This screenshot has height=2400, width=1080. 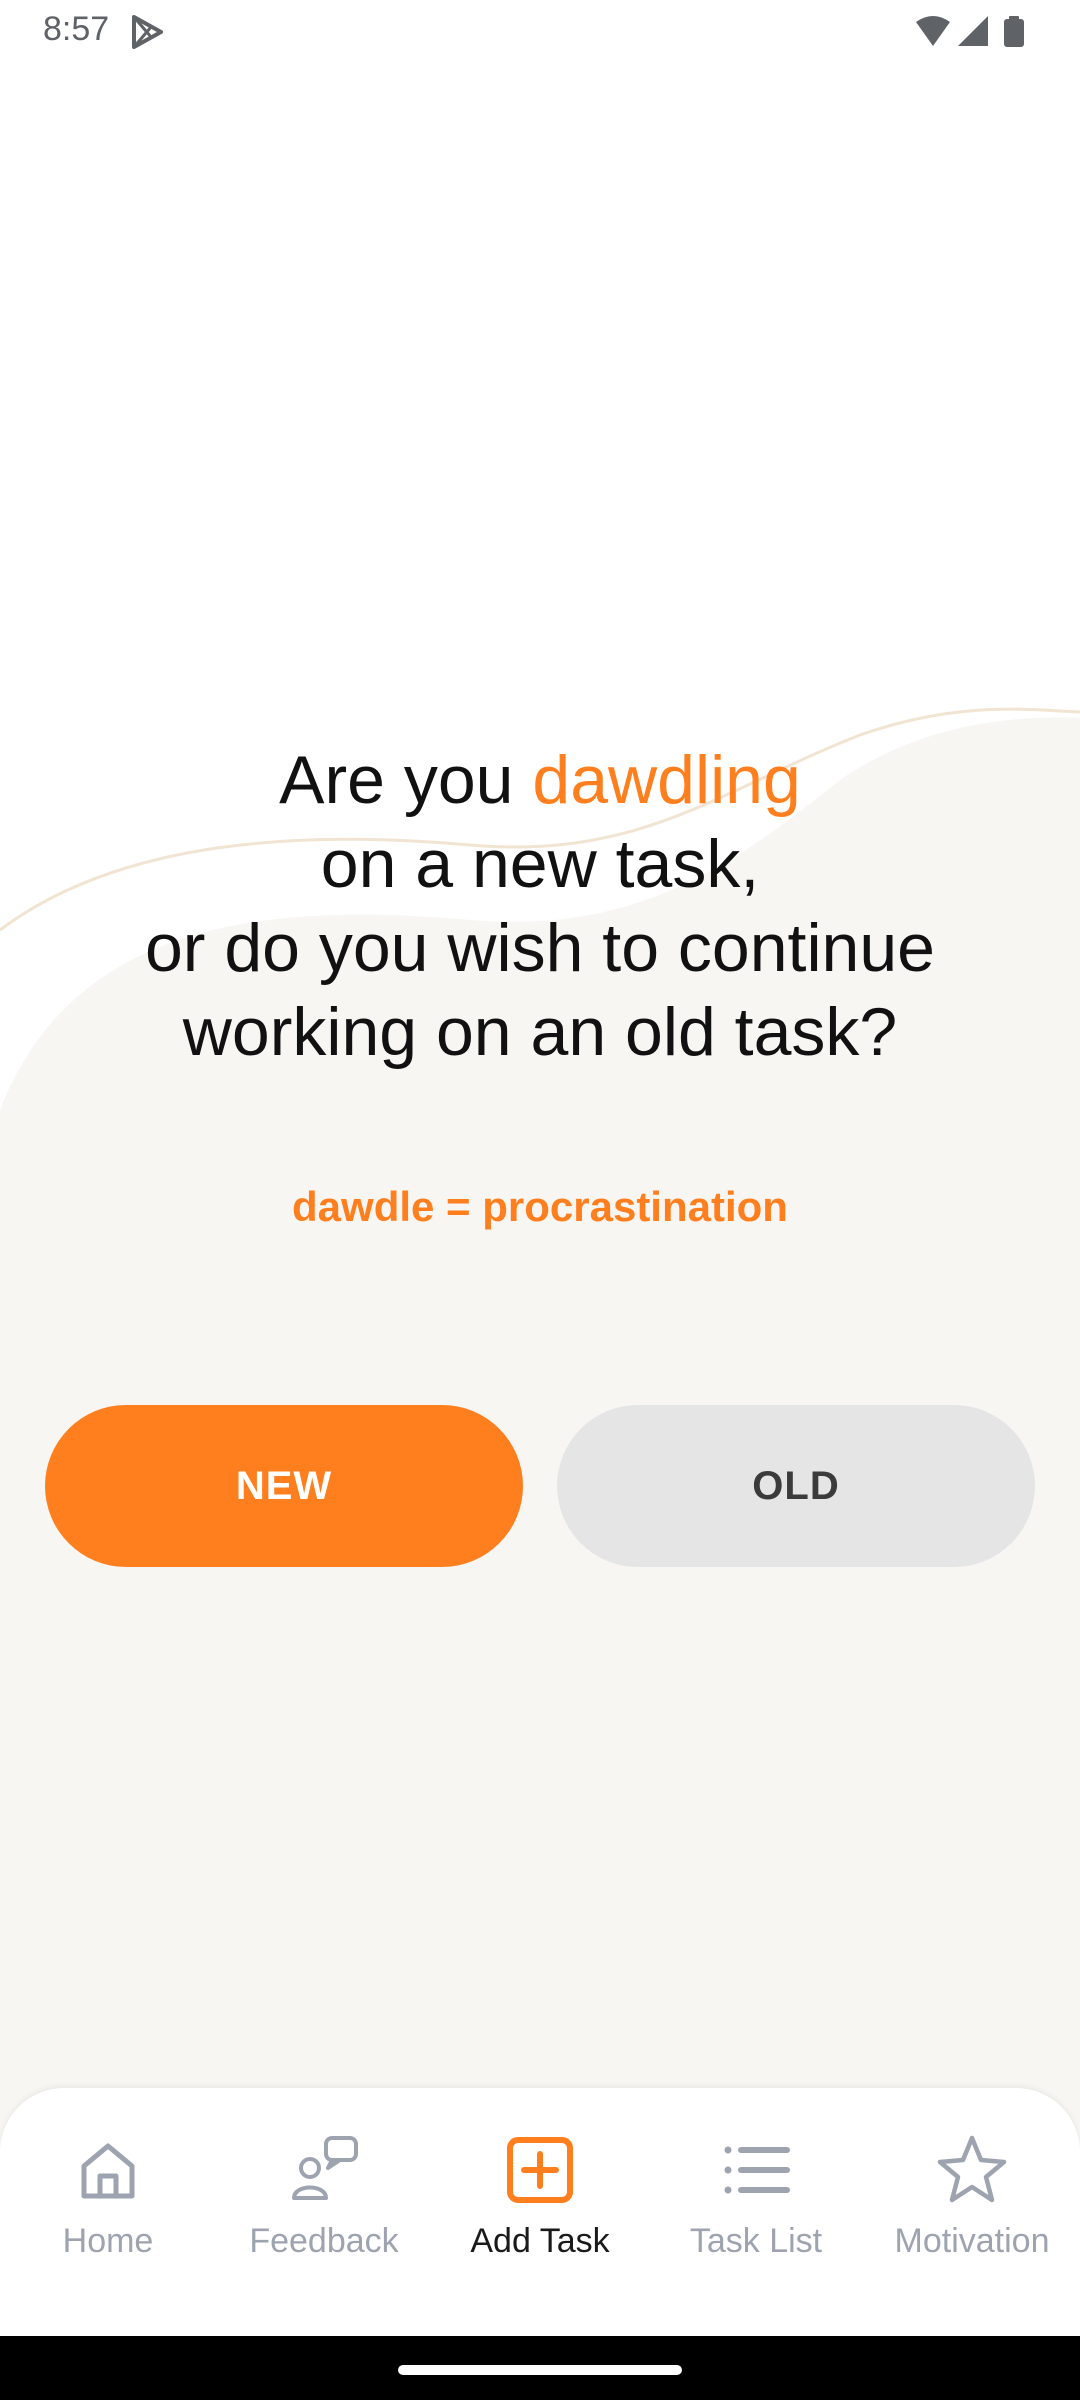 I want to click on home-icon, so click(x=108, y=2171).